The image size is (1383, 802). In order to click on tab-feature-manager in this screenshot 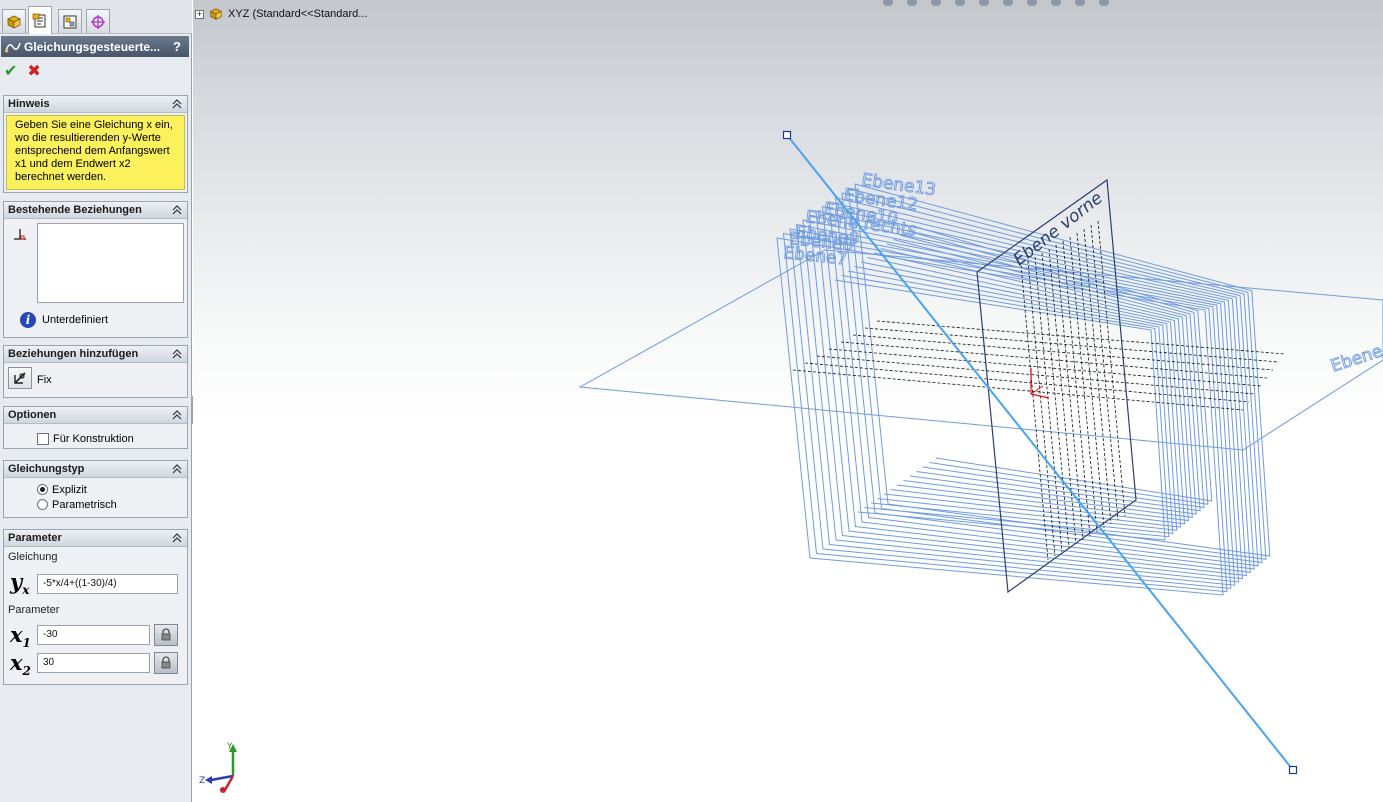, I will do `click(14, 21)`.